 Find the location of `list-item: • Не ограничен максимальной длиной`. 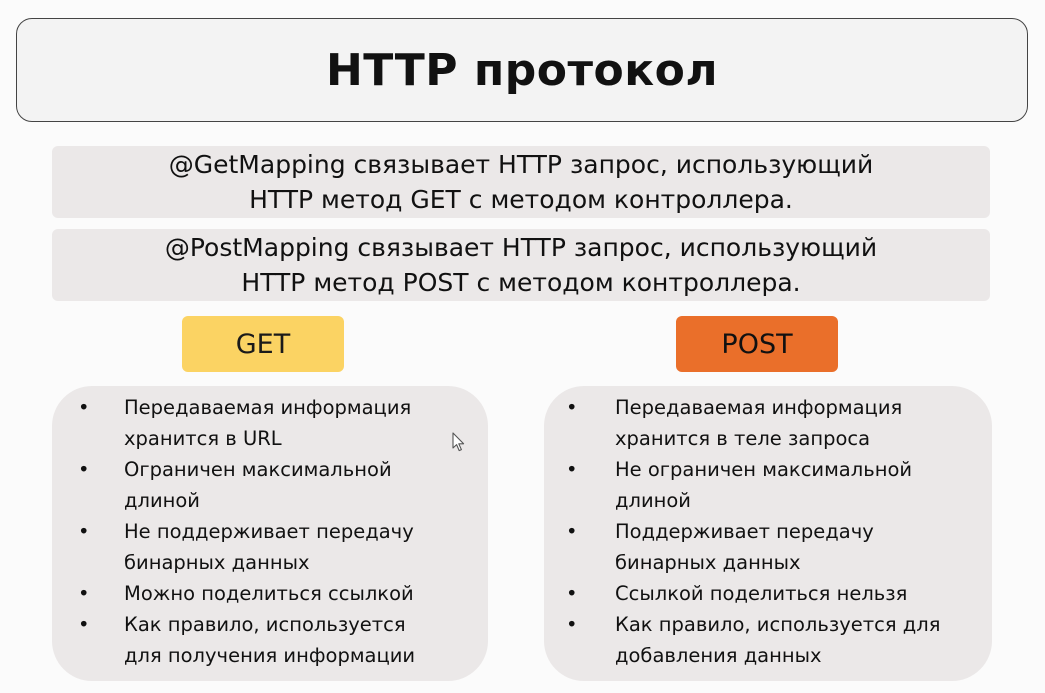

list-item: • Не ограничен максимальной длиной is located at coordinates (768, 485).